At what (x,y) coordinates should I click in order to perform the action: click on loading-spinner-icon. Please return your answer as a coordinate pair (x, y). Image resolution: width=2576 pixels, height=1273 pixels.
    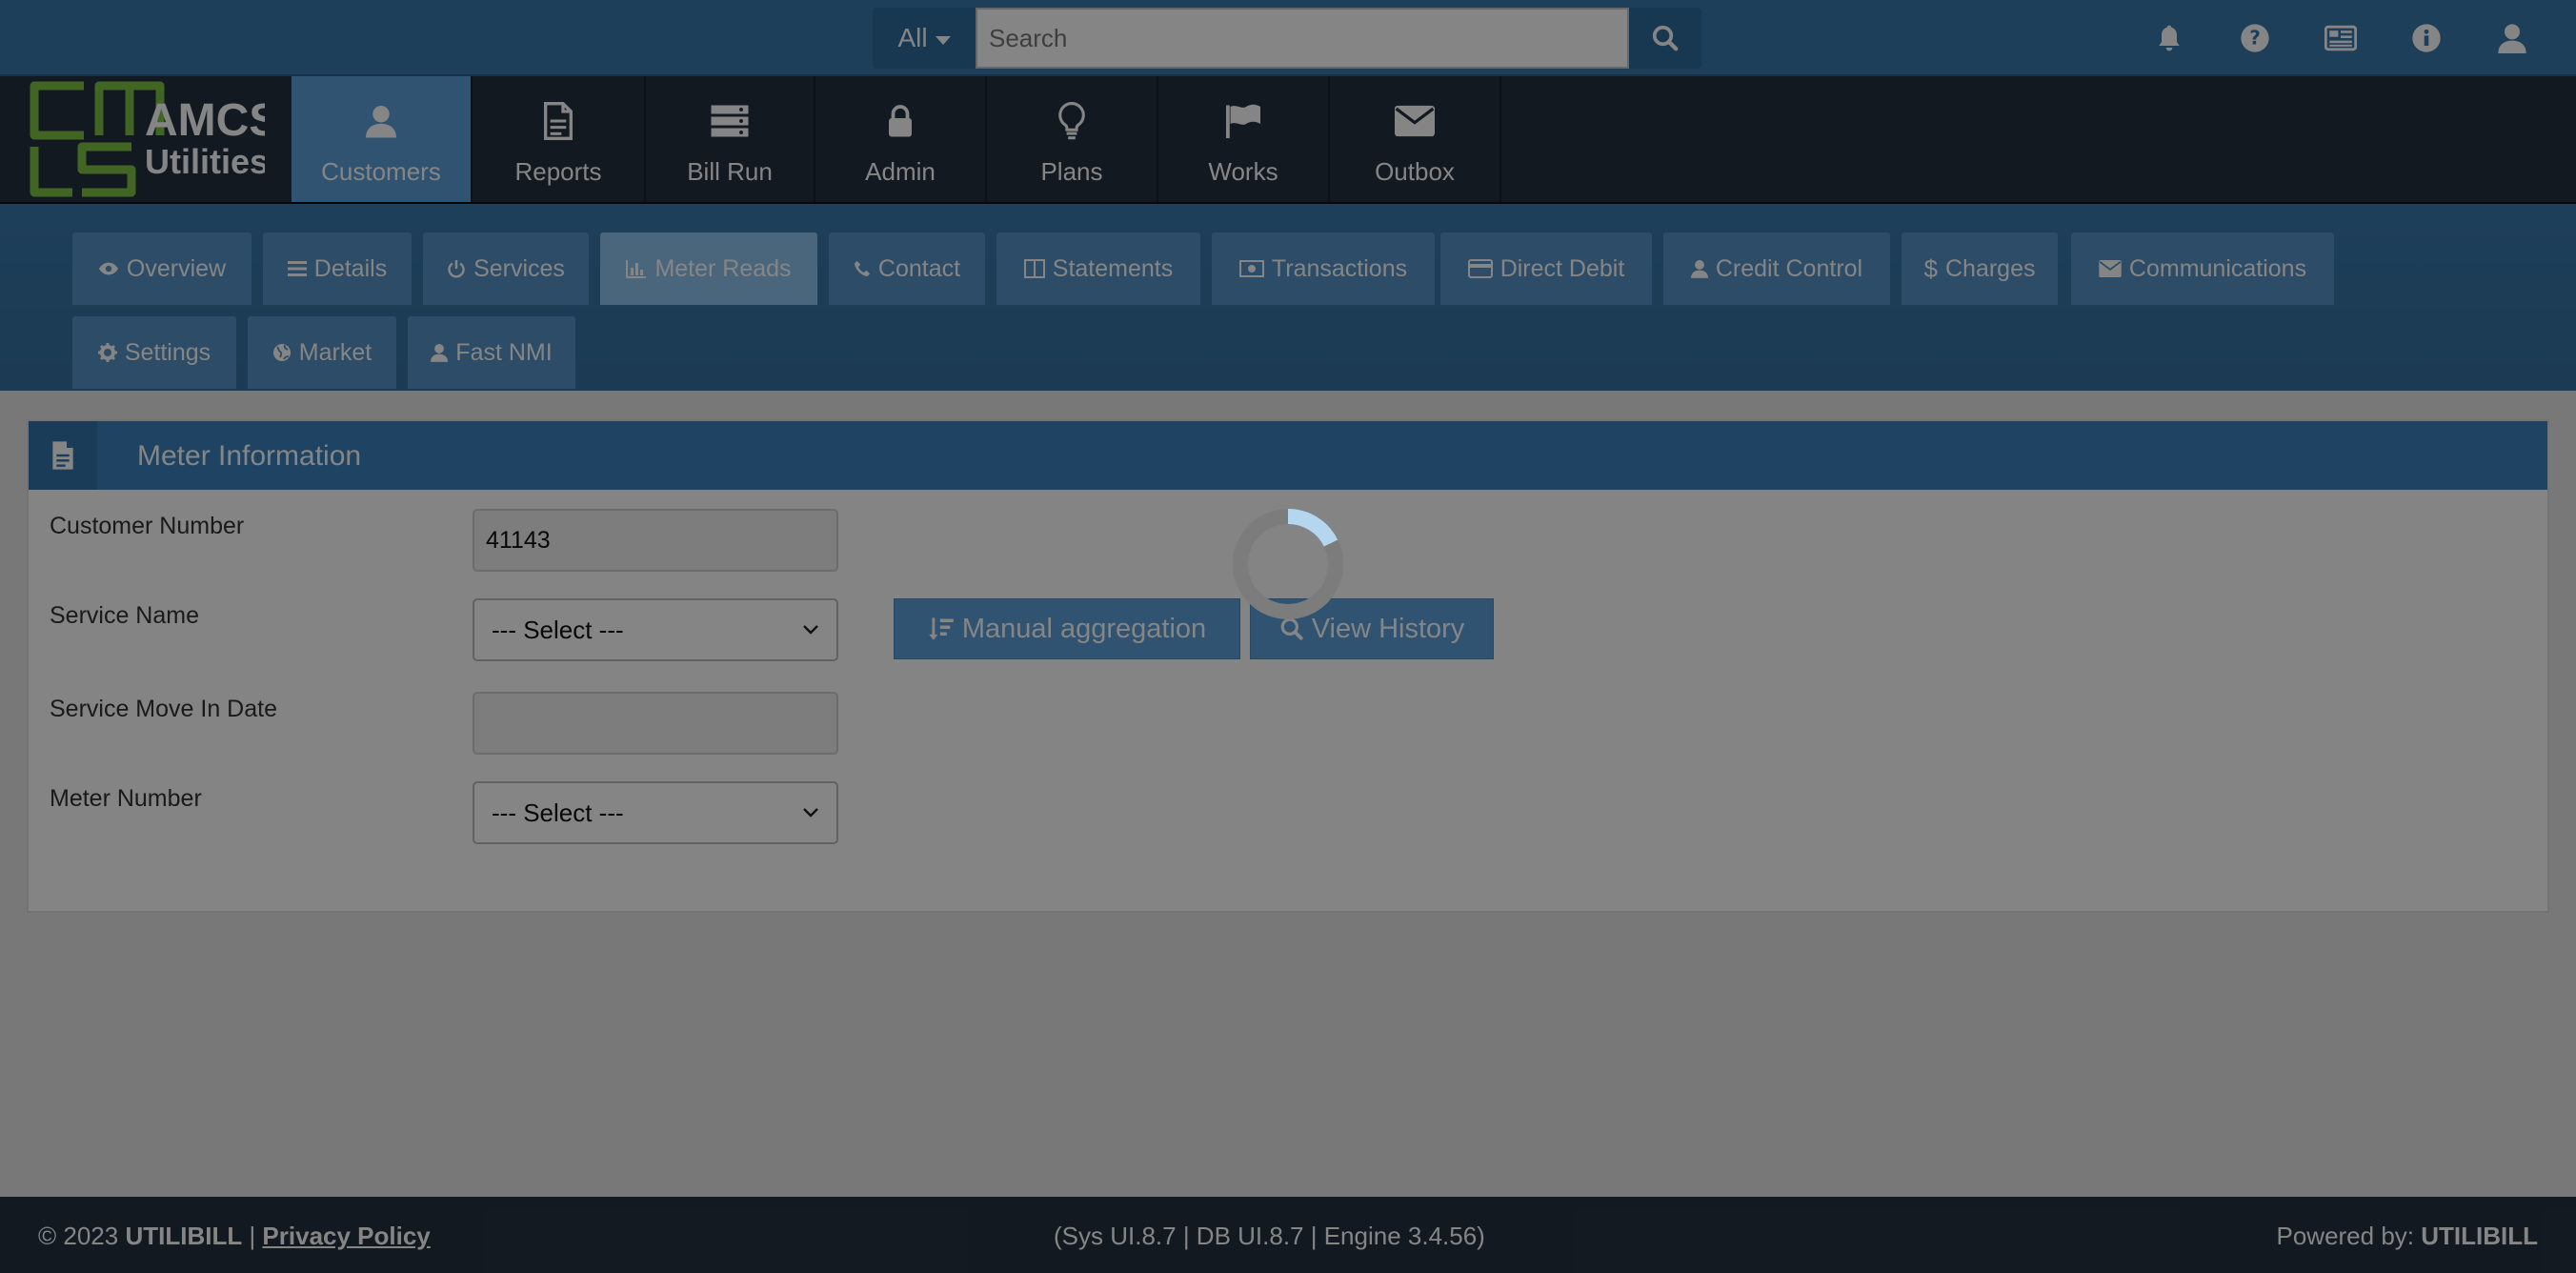
    Looking at the image, I should click on (1288, 563).